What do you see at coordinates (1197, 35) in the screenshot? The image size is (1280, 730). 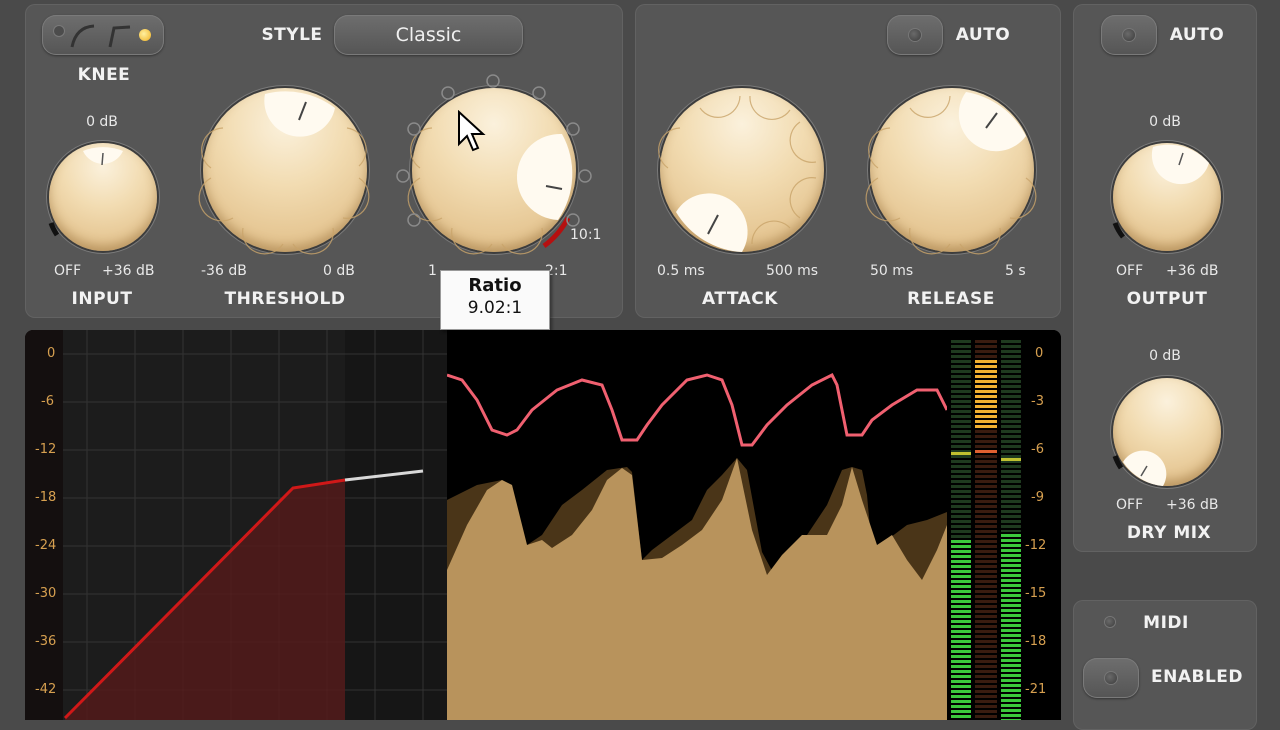 I see `auto-gain-label: AUTO` at bounding box center [1197, 35].